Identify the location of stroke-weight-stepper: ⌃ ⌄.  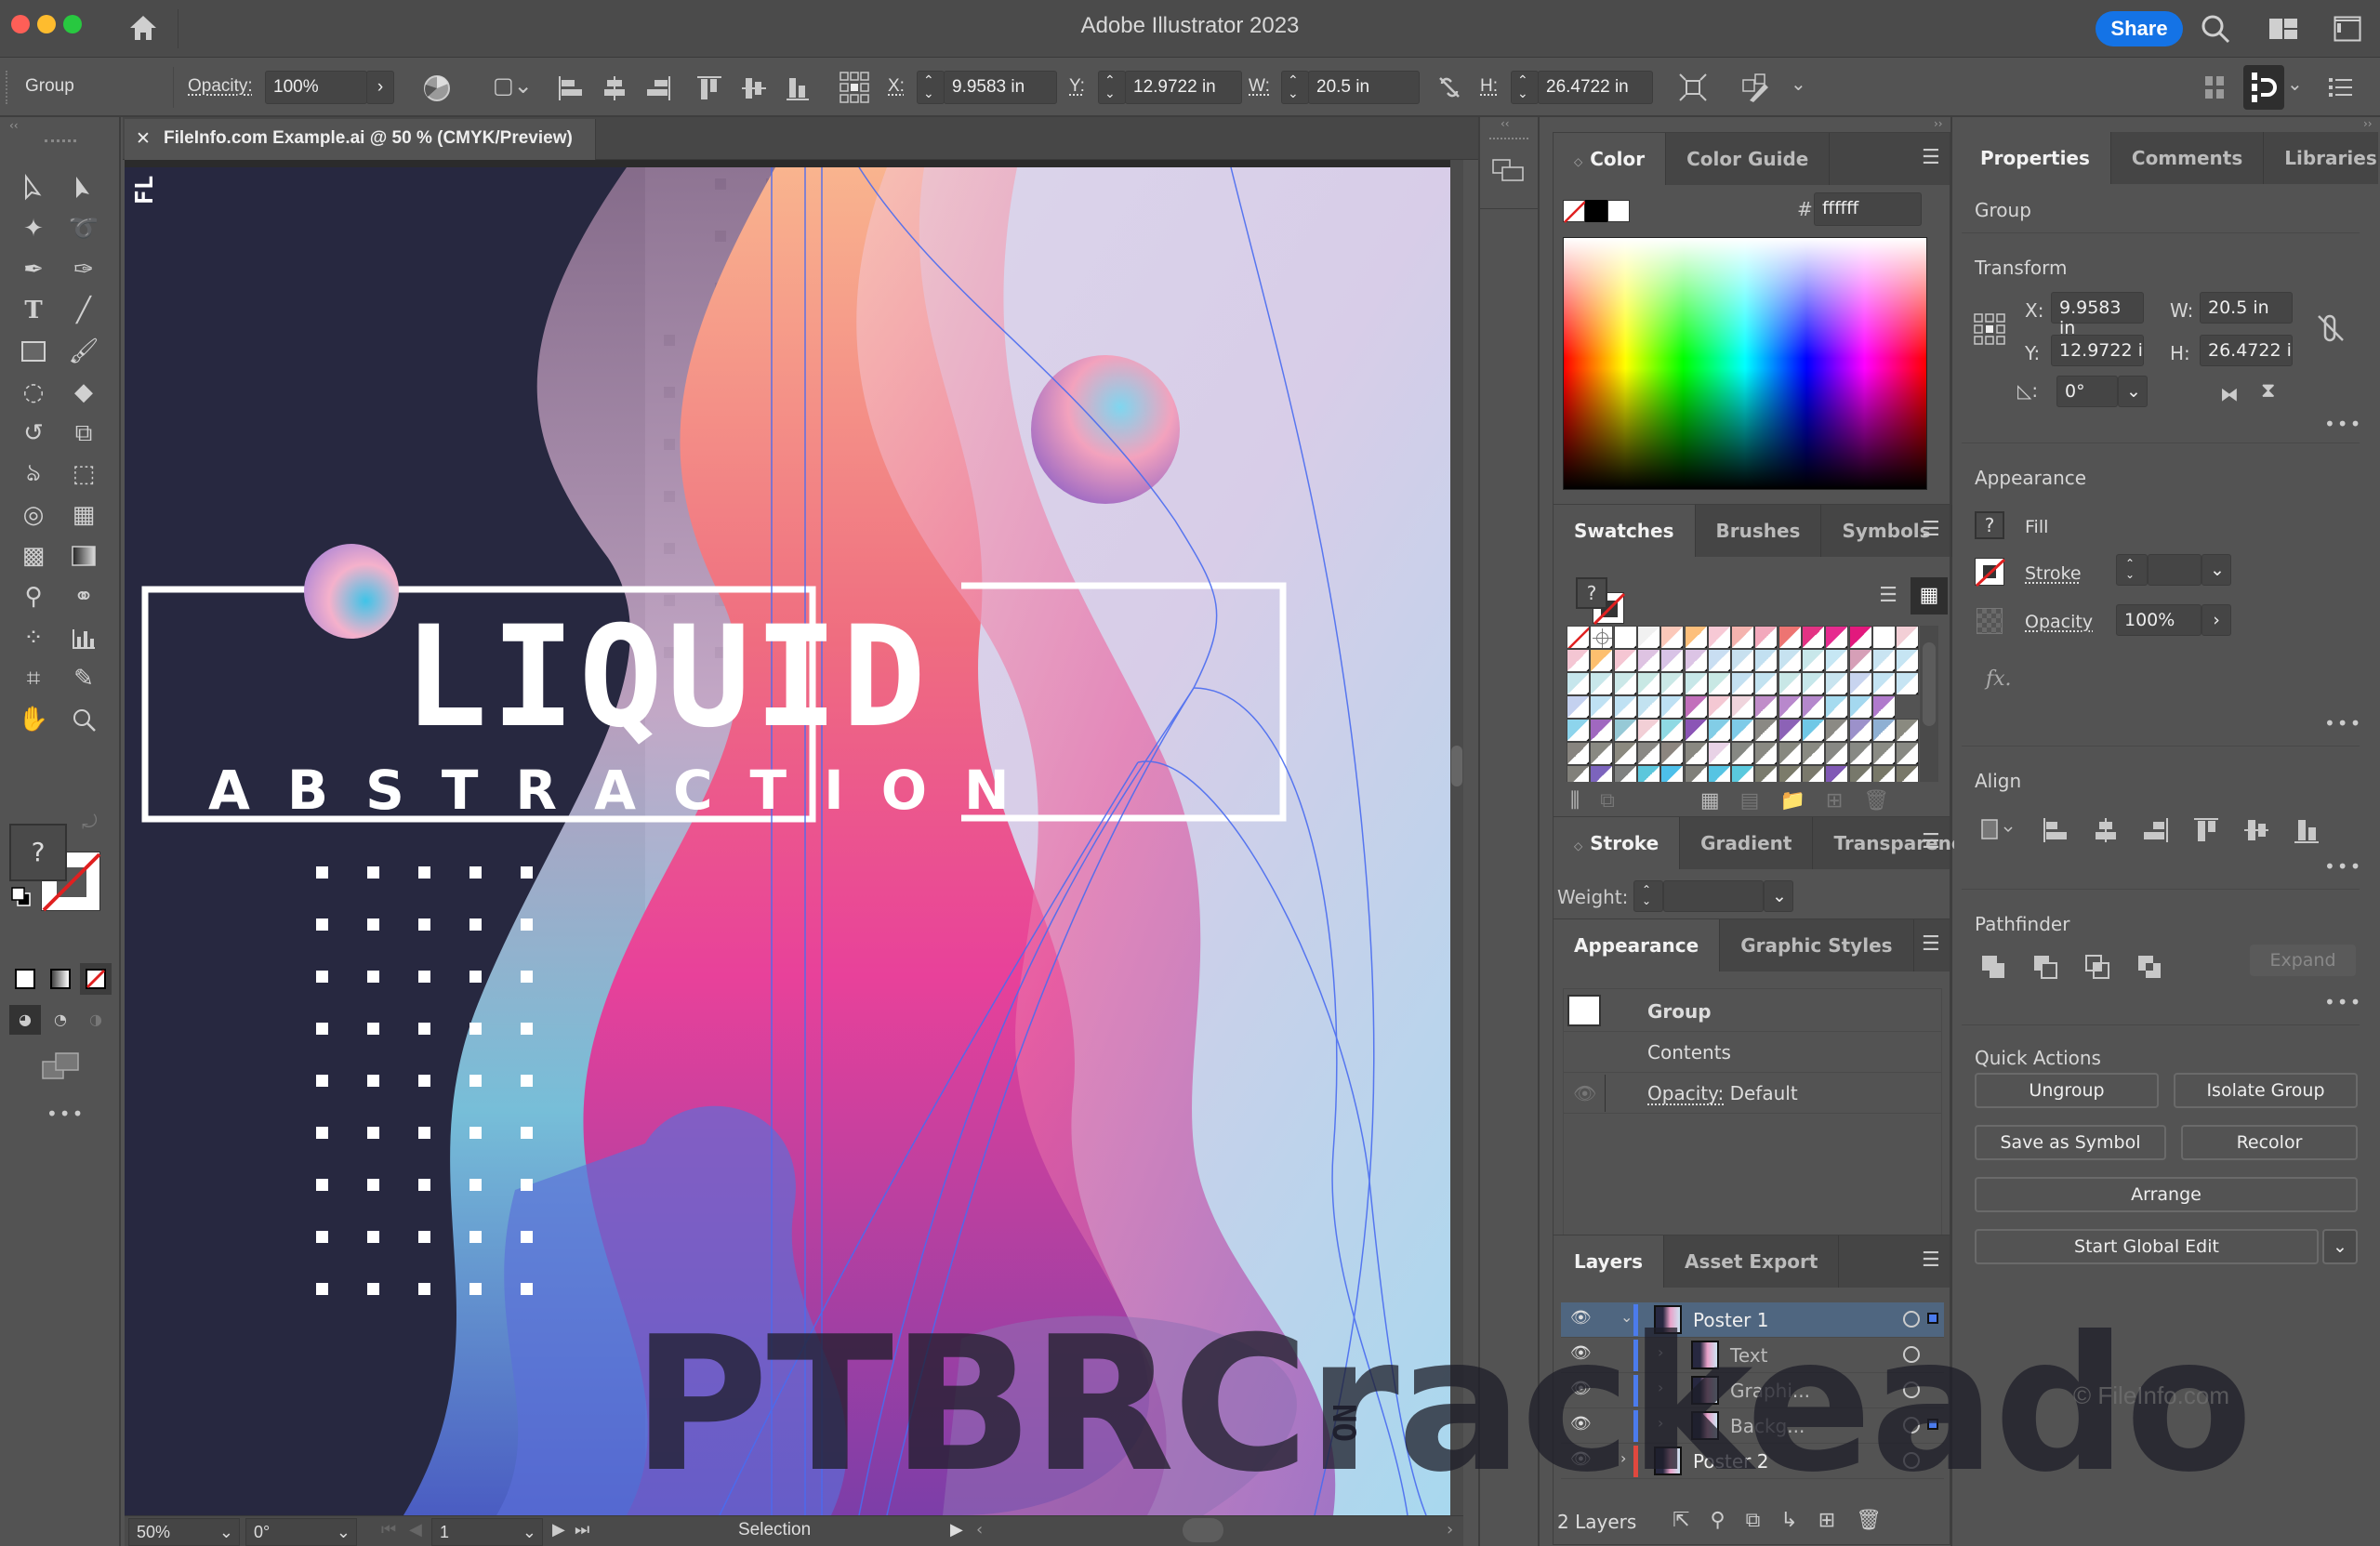
(2132, 570).